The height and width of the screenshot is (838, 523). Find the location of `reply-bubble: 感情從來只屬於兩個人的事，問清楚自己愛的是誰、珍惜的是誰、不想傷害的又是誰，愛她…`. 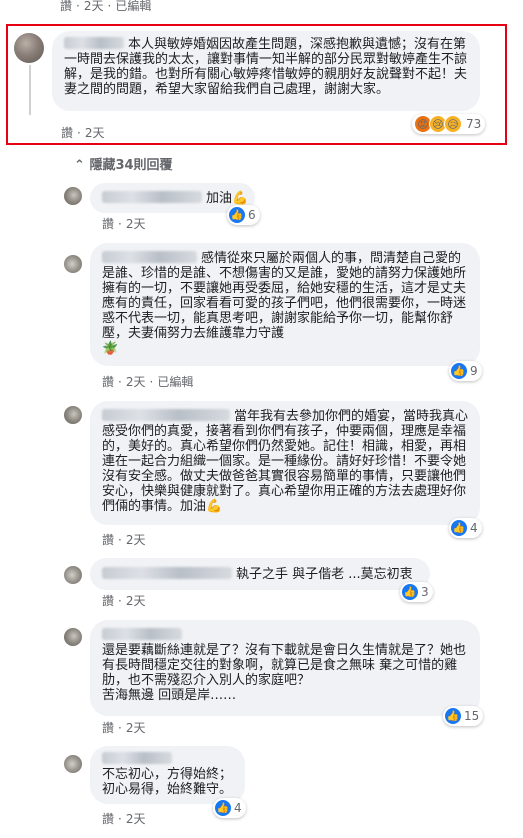

reply-bubble: 感情從來只屬於兩個人的事，問清楚自己愛的是誰、珍惜的是誰、不想傷害的又是誰，愛她… is located at coordinates (285, 304).